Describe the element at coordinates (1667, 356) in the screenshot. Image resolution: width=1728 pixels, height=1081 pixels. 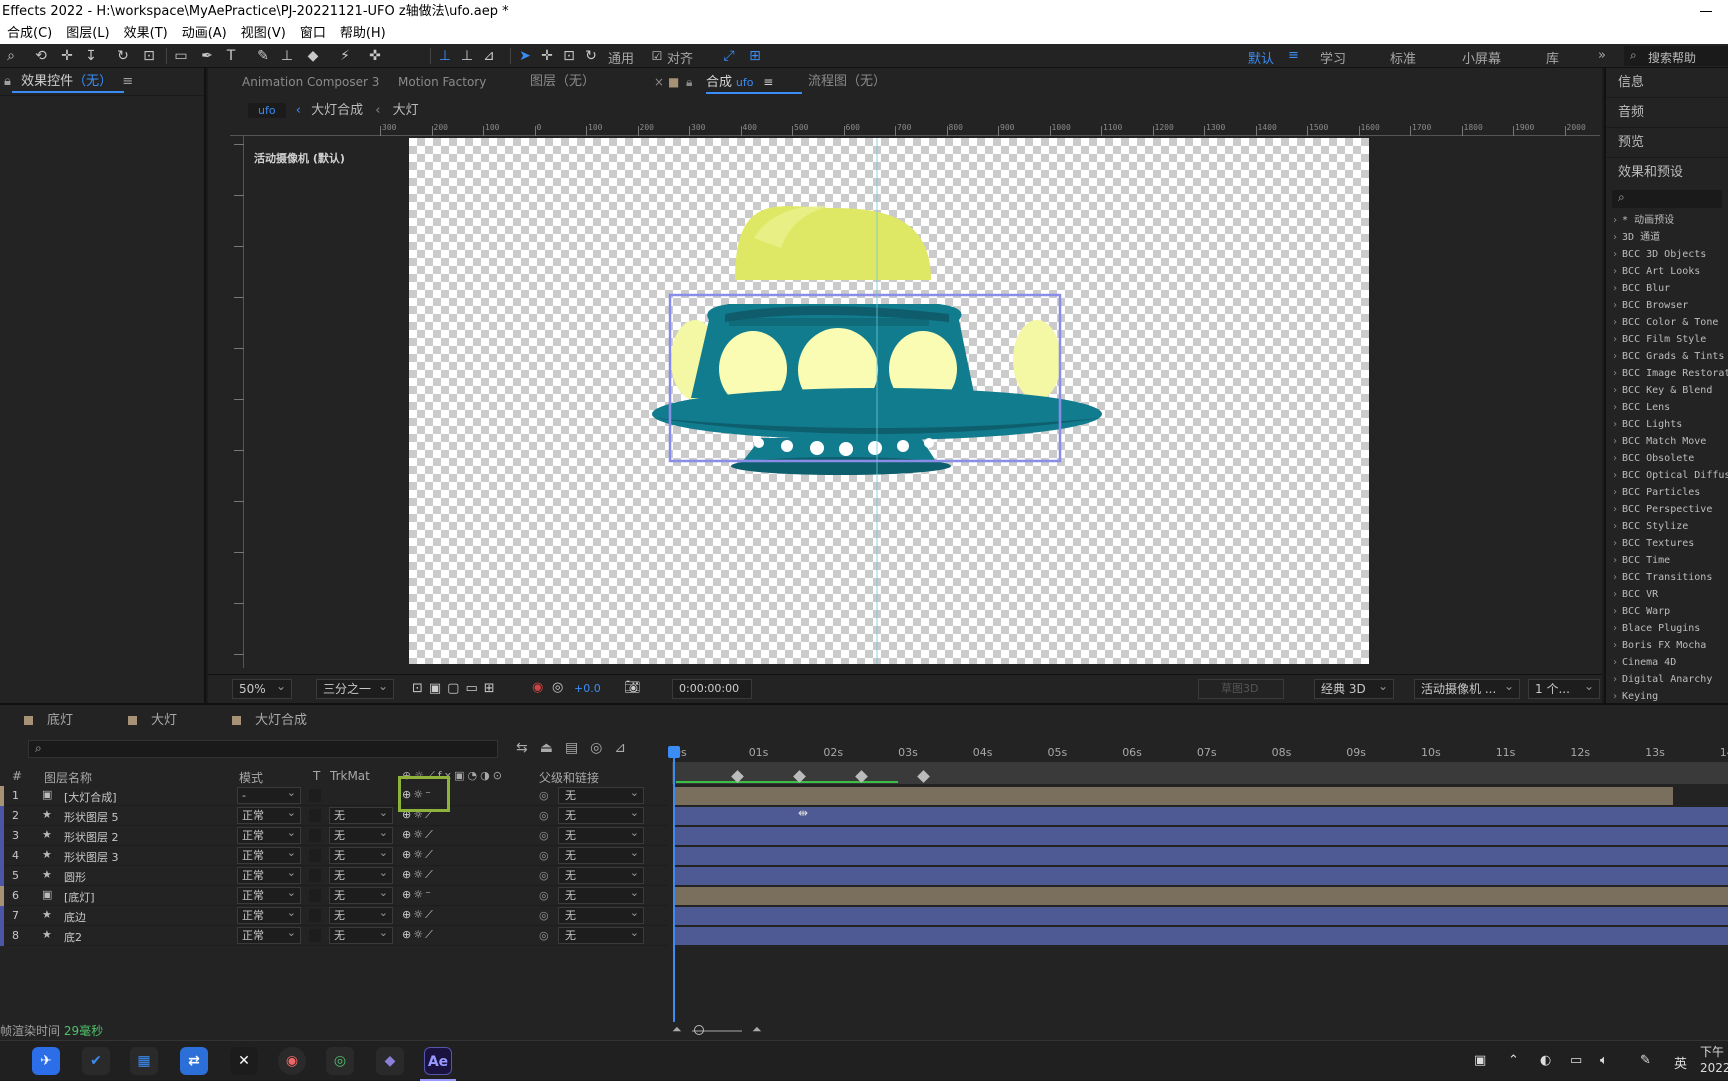
I see `fx-category: › BCC Grads & Tints` at that location.